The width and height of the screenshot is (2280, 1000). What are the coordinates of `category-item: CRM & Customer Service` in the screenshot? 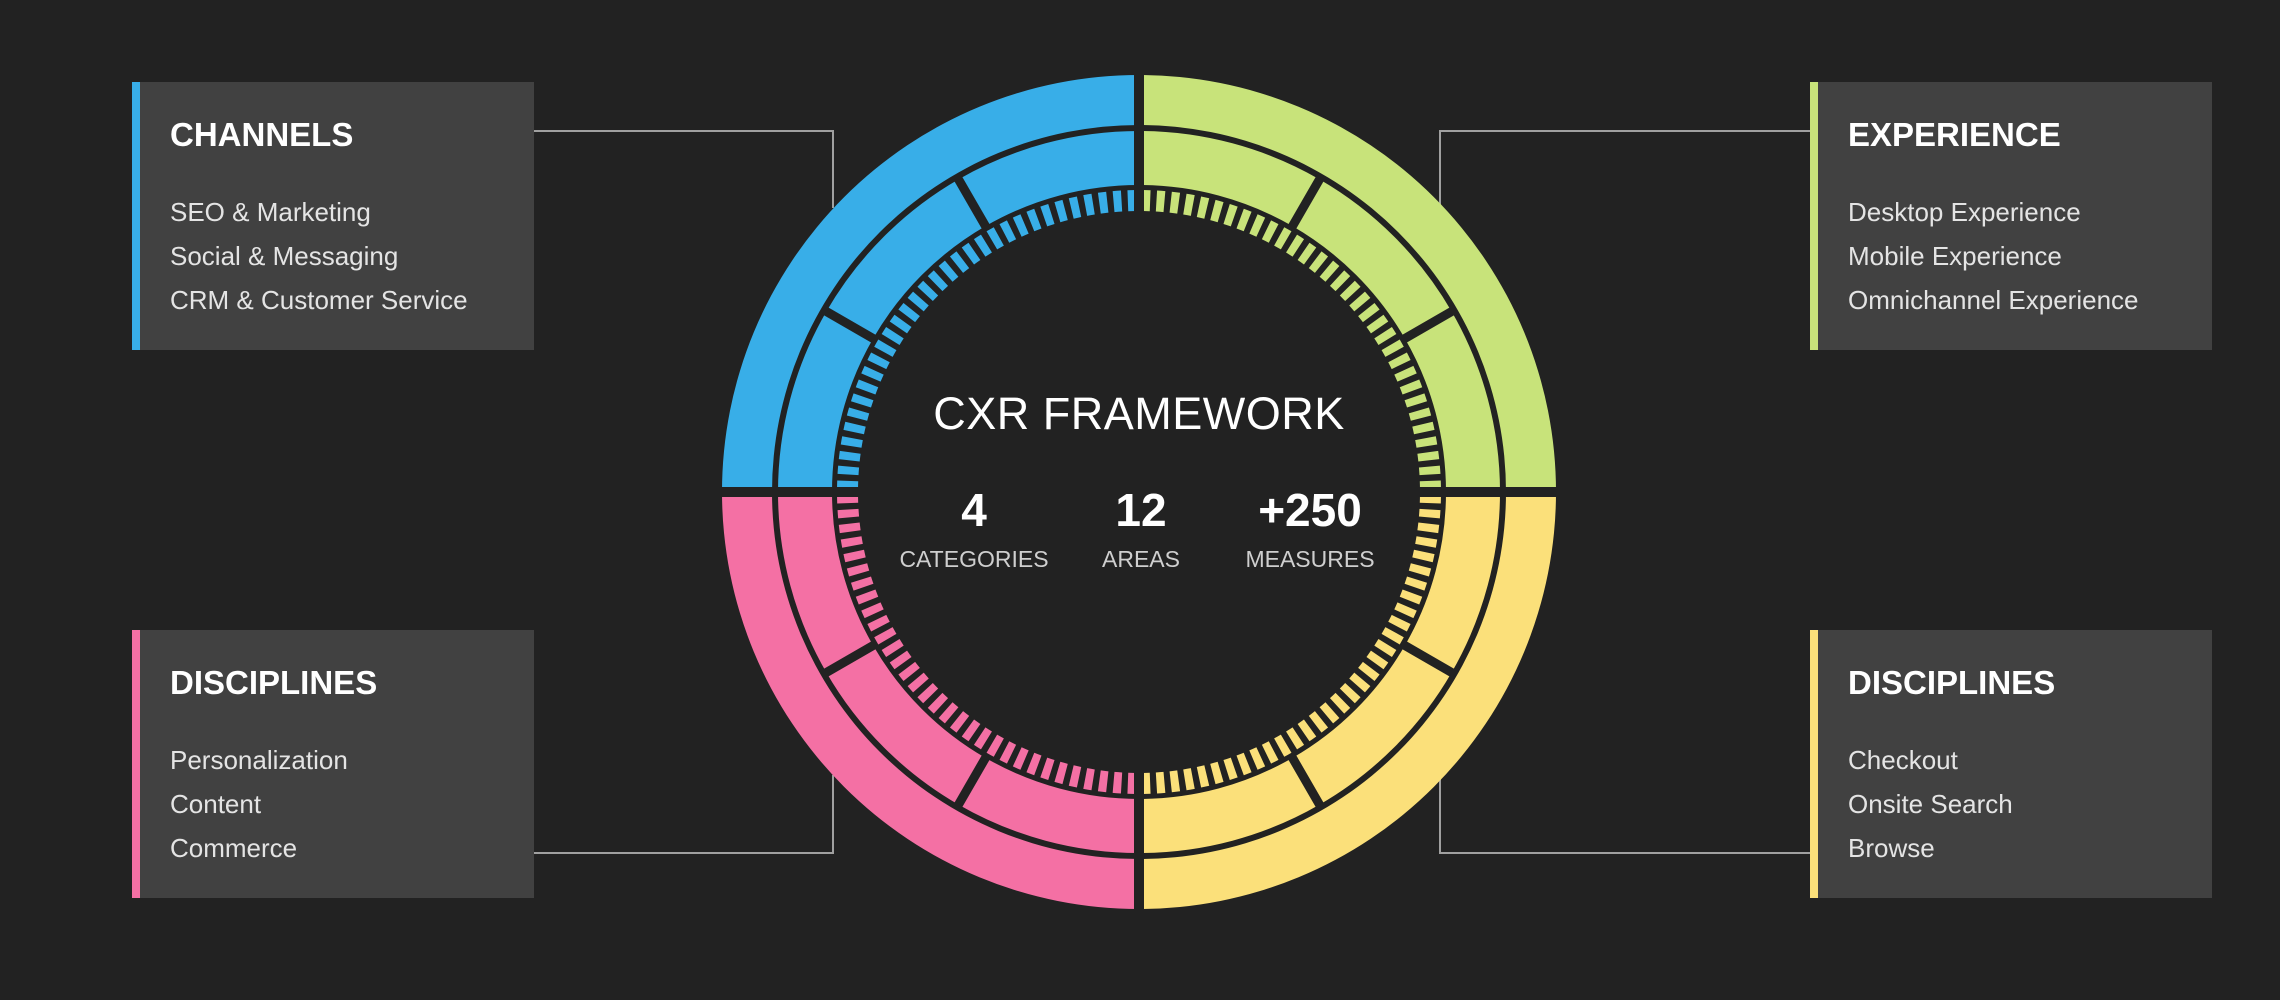 It's located at (319, 300).